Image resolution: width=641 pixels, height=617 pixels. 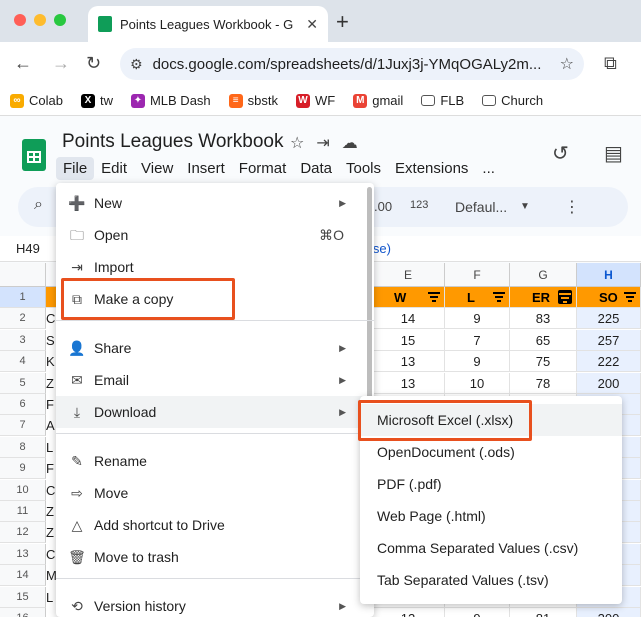 I want to click on select-all-corner, so click(x=23, y=275).